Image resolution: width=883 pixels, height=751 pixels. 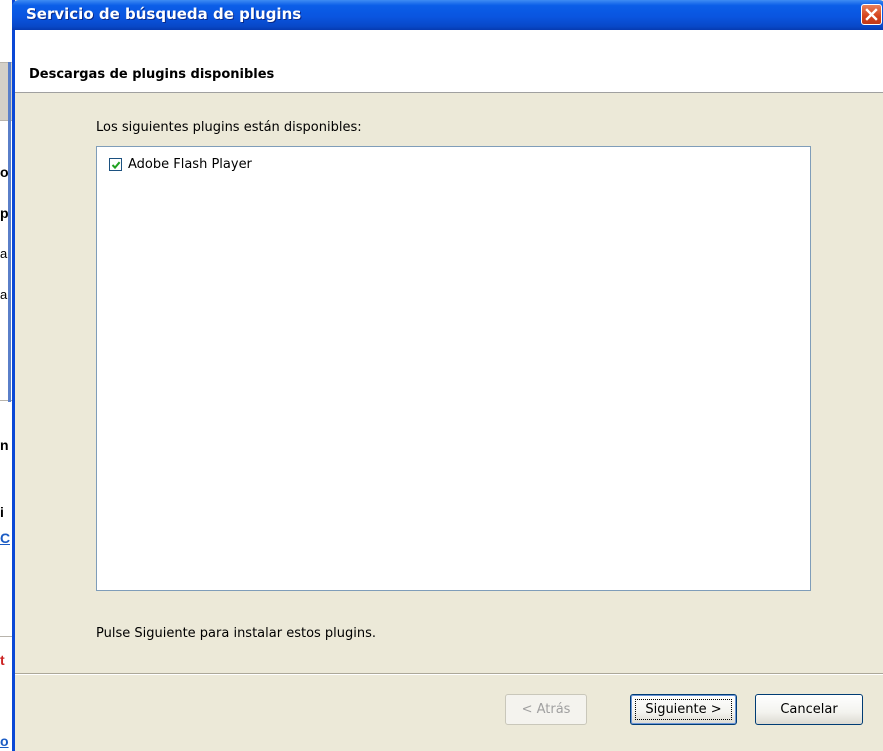 What do you see at coordinates (2, 660) in the screenshot?
I see `background-text-fragment: t` at bounding box center [2, 660].